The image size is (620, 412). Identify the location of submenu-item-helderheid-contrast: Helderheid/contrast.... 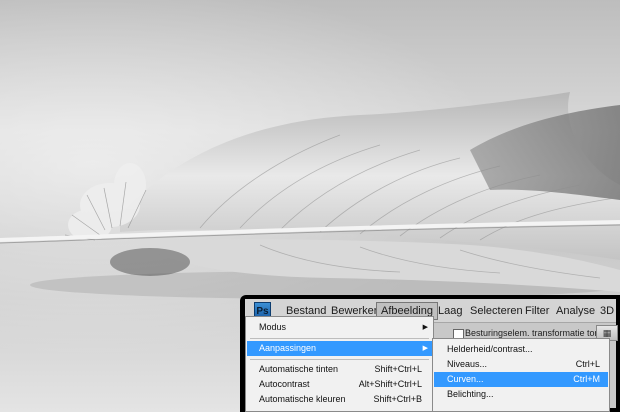
(521, 349).